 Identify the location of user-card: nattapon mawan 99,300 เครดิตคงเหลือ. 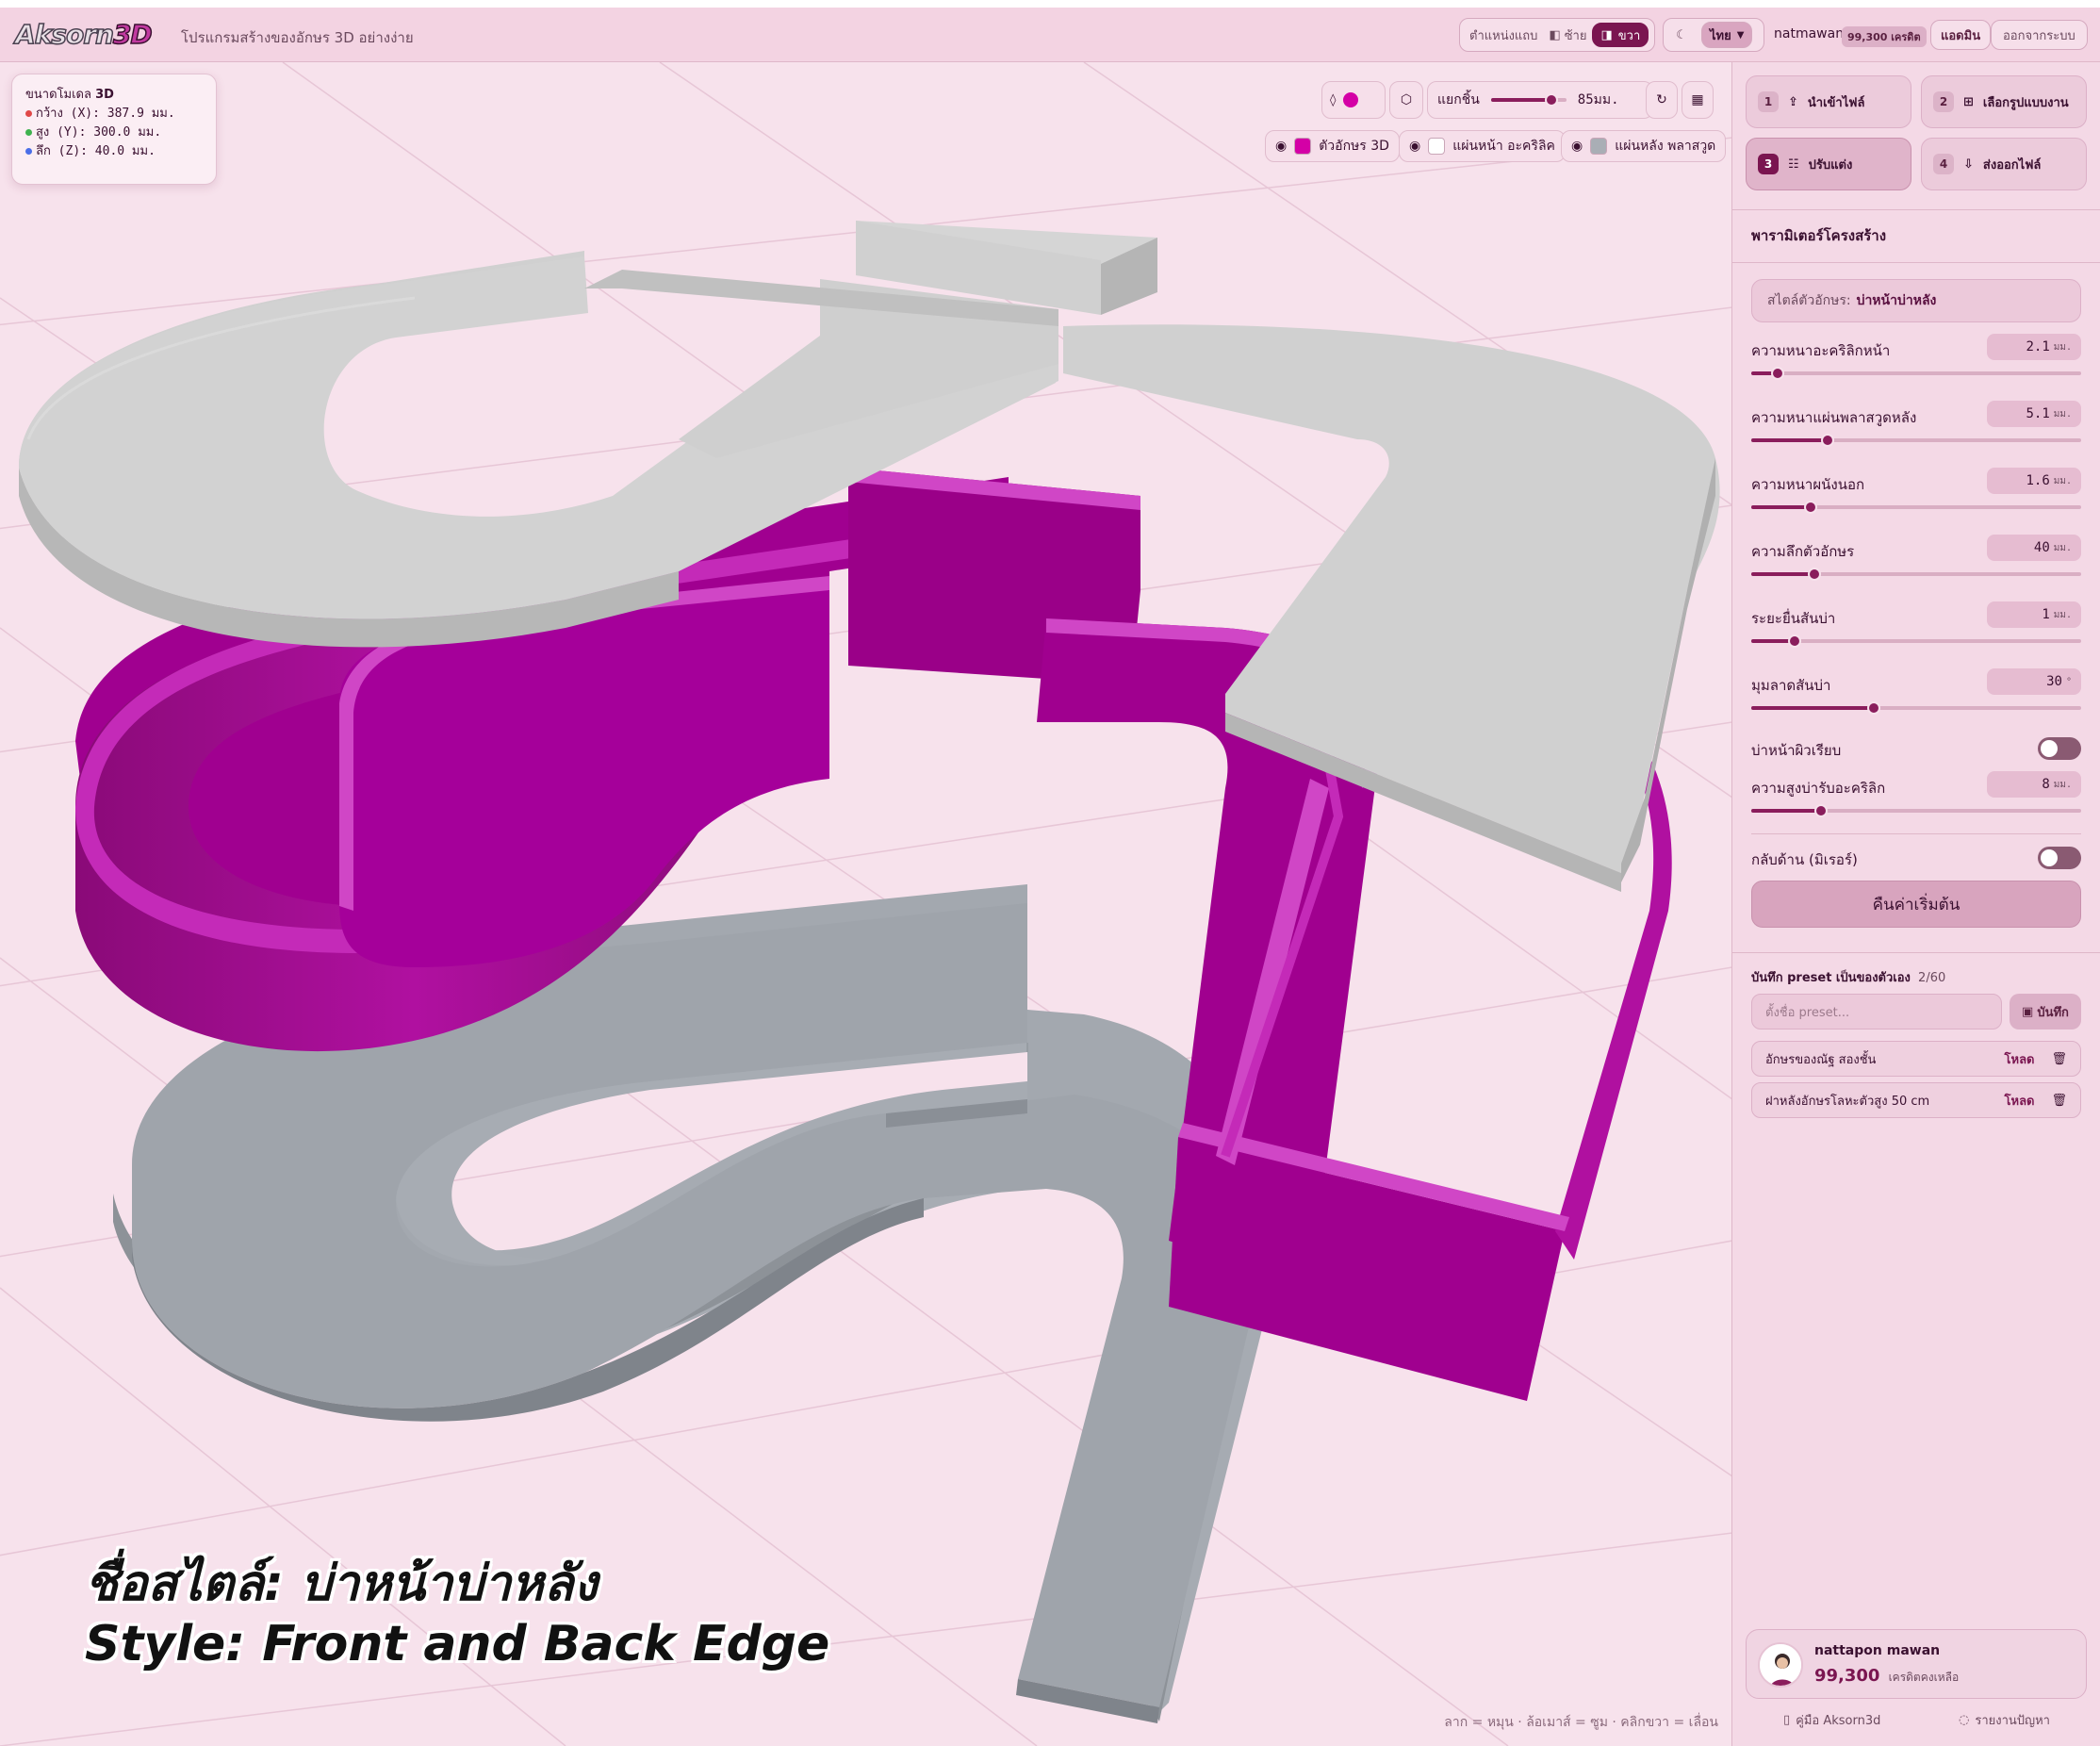
(1916, 1664).